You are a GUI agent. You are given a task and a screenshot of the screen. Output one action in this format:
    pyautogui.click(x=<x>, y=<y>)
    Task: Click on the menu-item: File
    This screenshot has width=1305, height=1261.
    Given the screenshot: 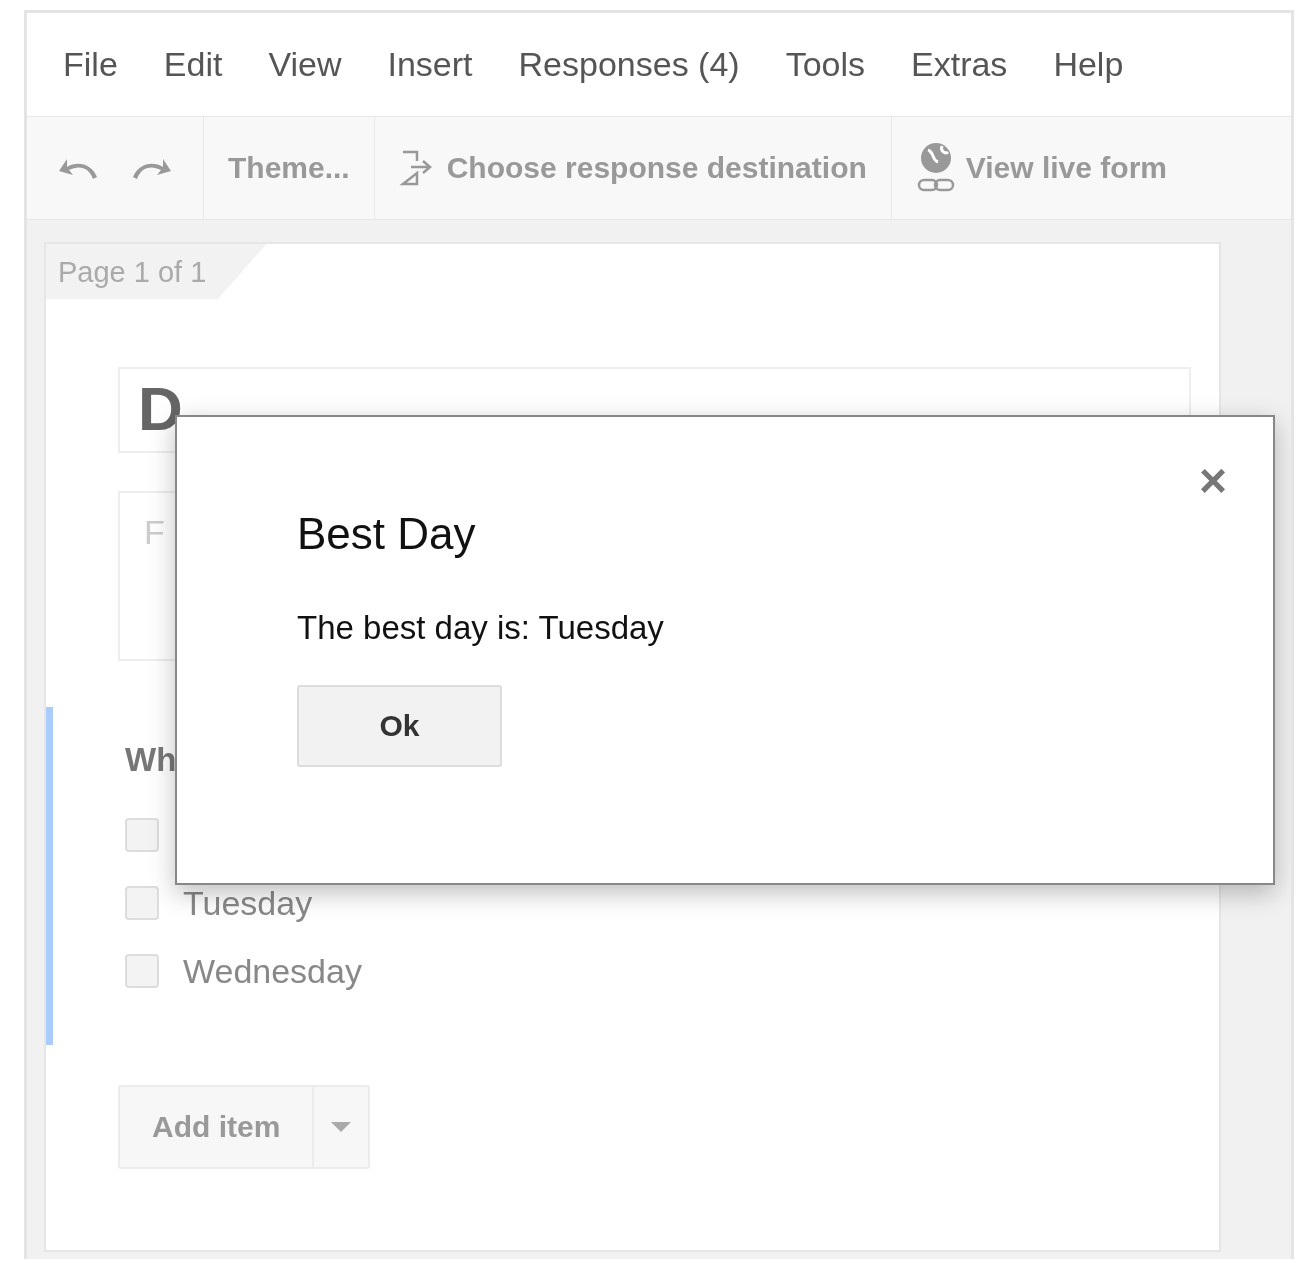 What is the action you would take?
    pyautogui.click(x=90, y=64)
    